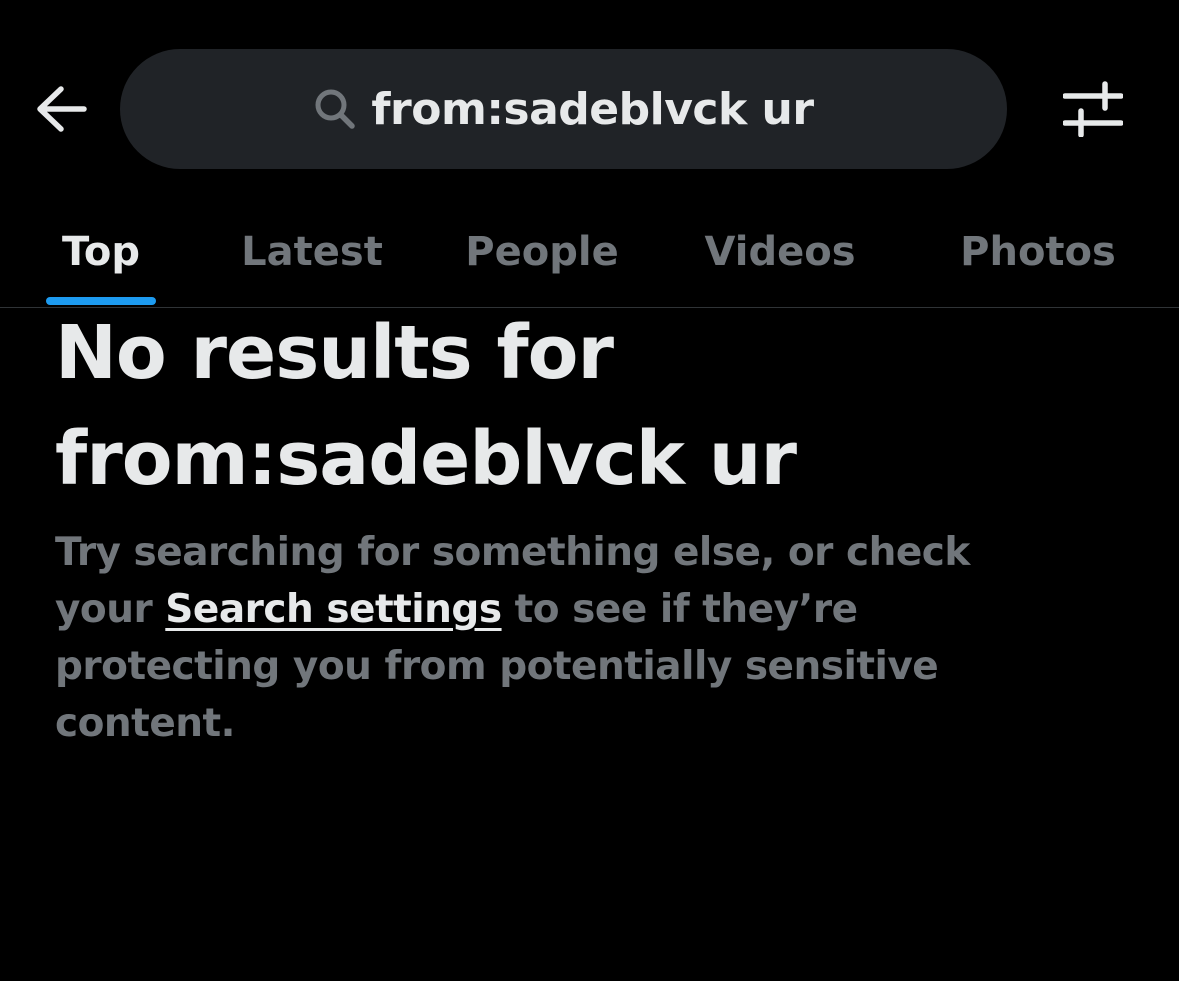  Describe the element at coordinates (1038, 252) in the screenshot. I see `tab-photos: Photos` at that location.